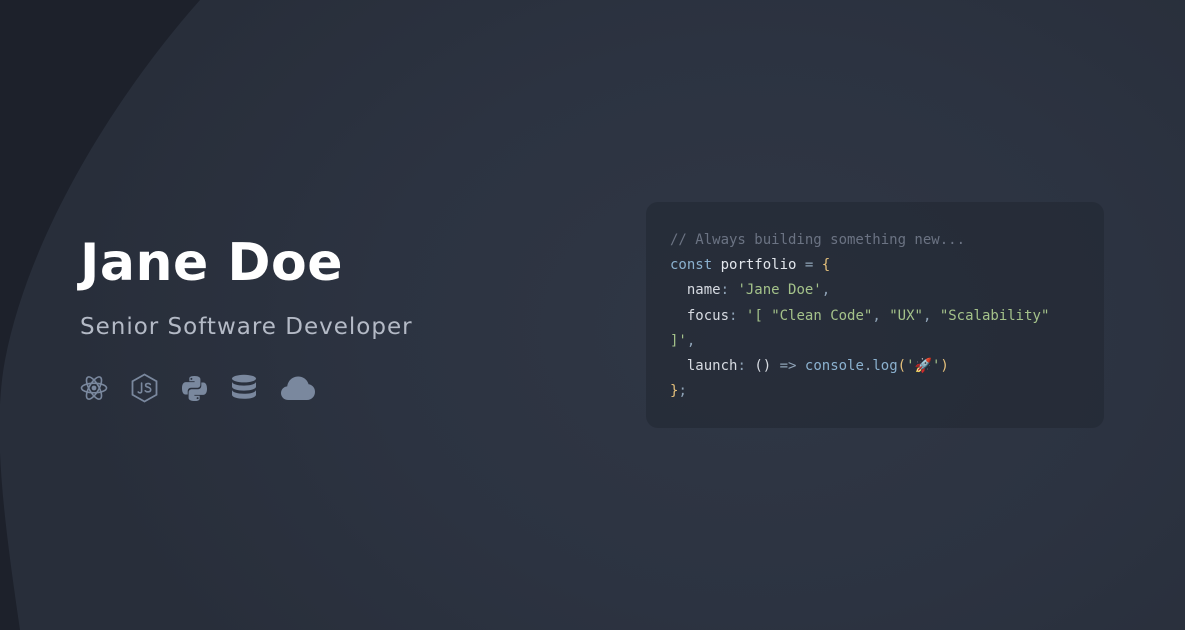 The width and height of the screenshot is (1185, 630). I want to click on python-icon, so click(194, 388).